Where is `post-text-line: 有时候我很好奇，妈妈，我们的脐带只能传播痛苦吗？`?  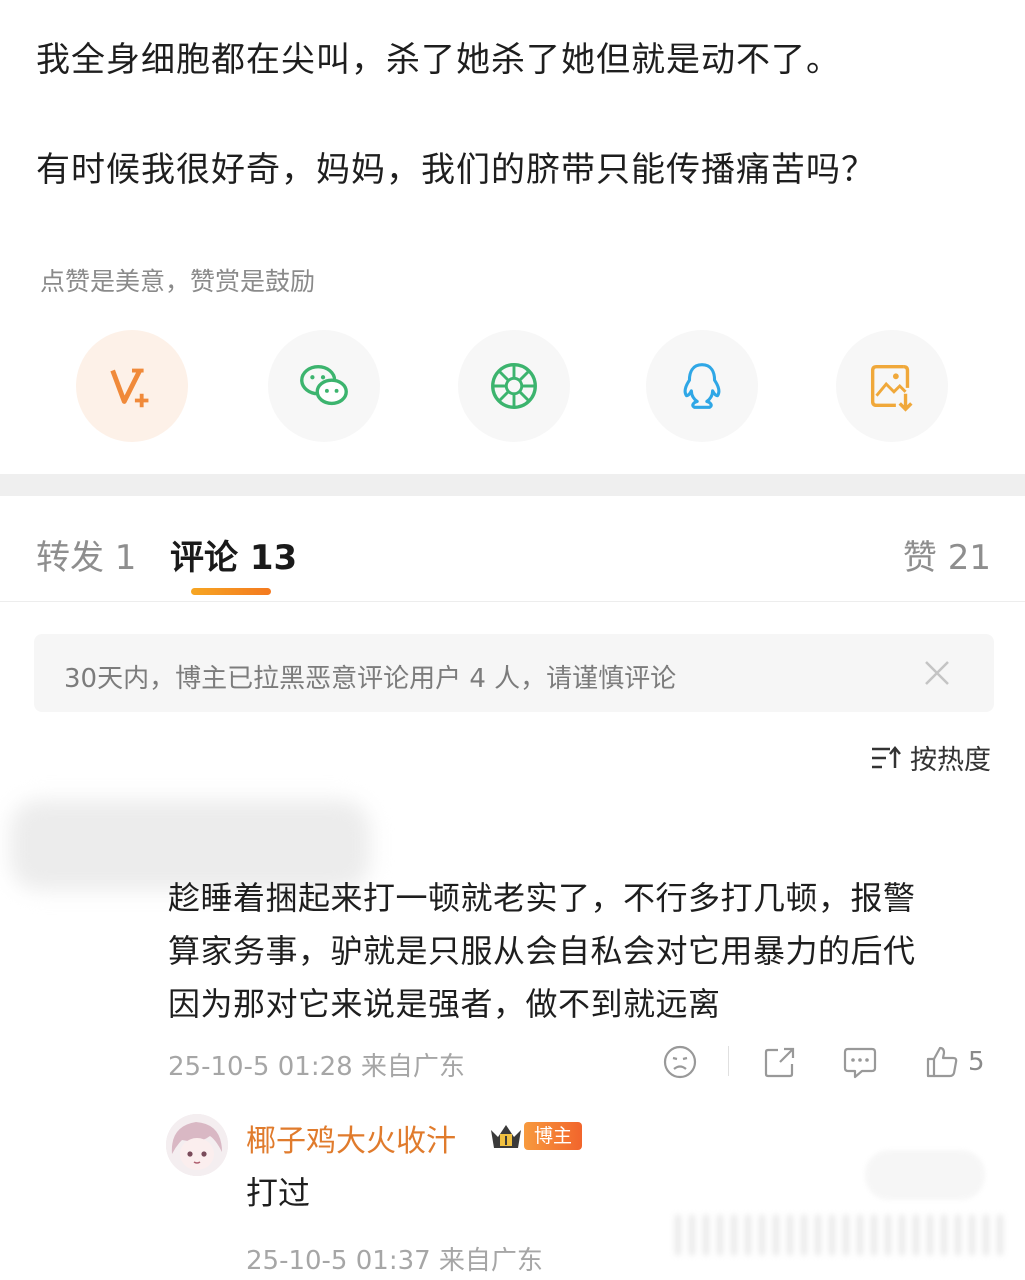
post-text-line: 有时候我很好奇，妈妈，我们的脐带只能传播痛苦吗？ is located at coordinates (456, 170).